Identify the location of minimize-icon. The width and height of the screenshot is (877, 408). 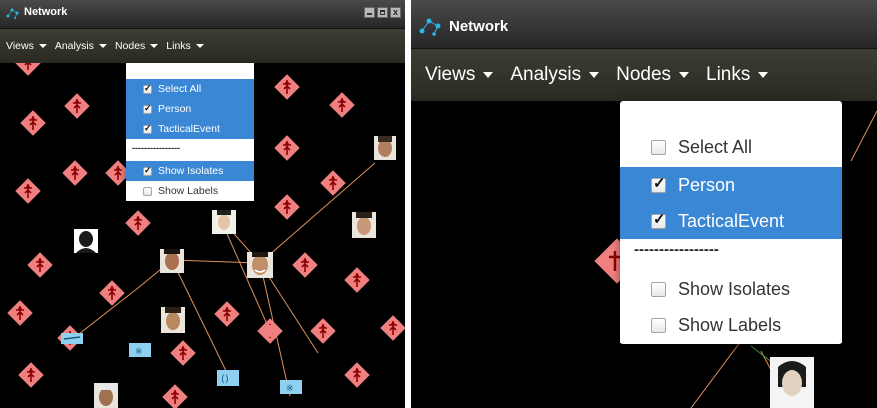
(369, 12).